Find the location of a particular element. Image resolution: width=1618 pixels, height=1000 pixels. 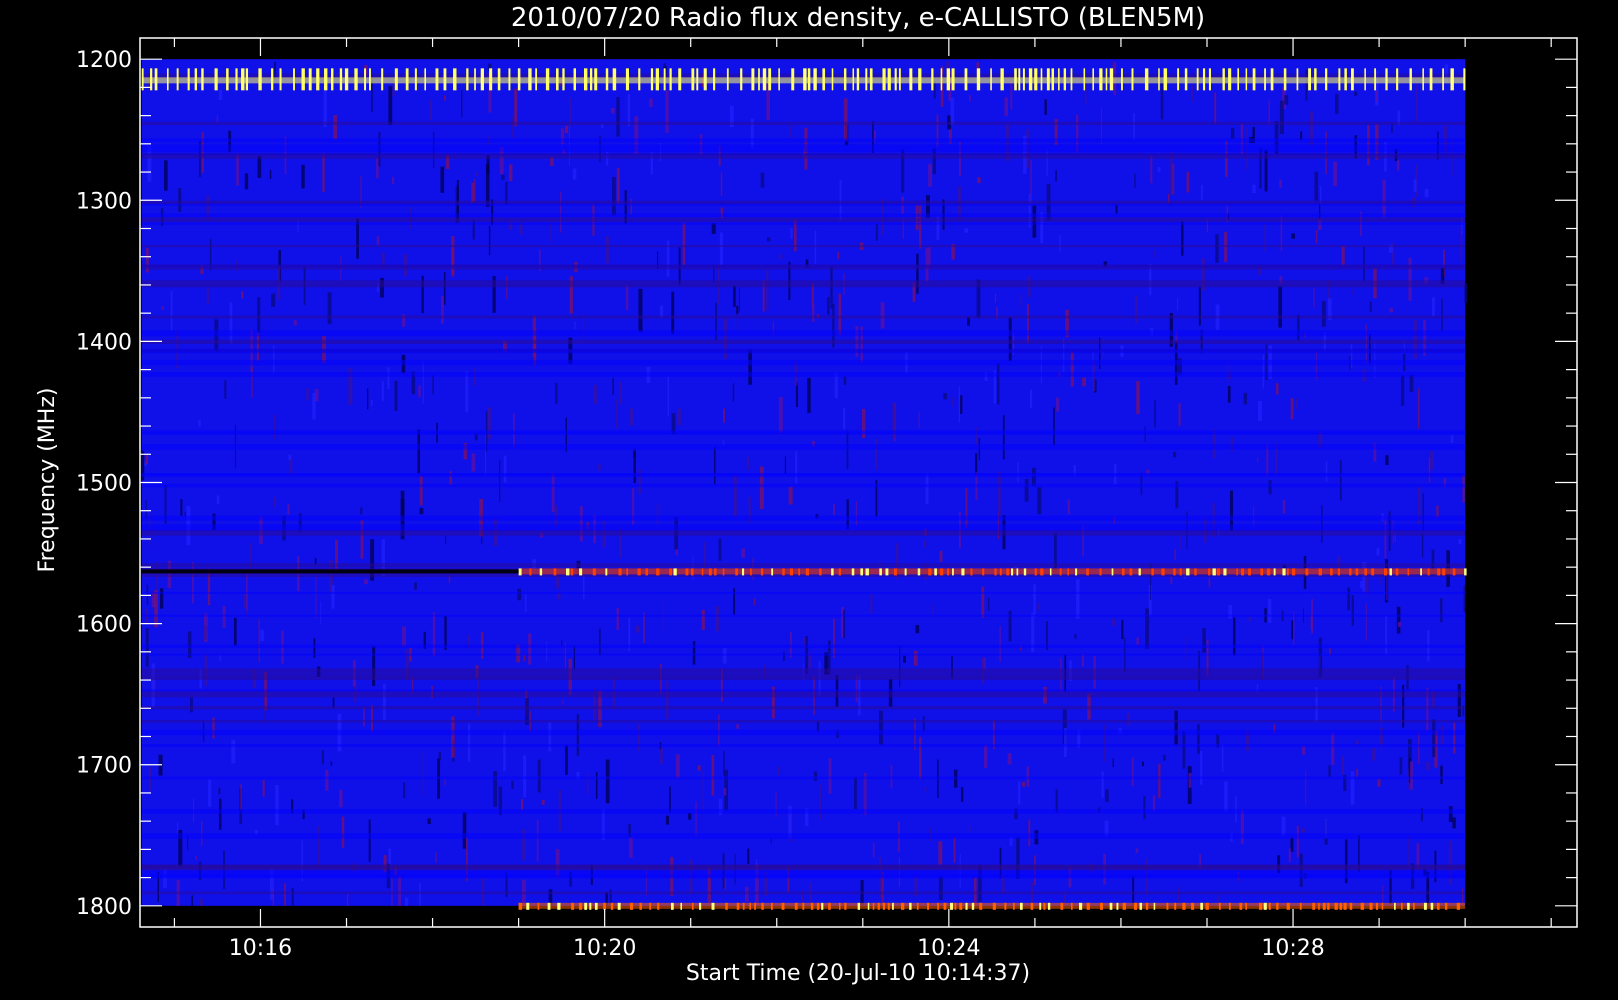

x-tick-label: 10:24 is located at coordinates (948, 948).